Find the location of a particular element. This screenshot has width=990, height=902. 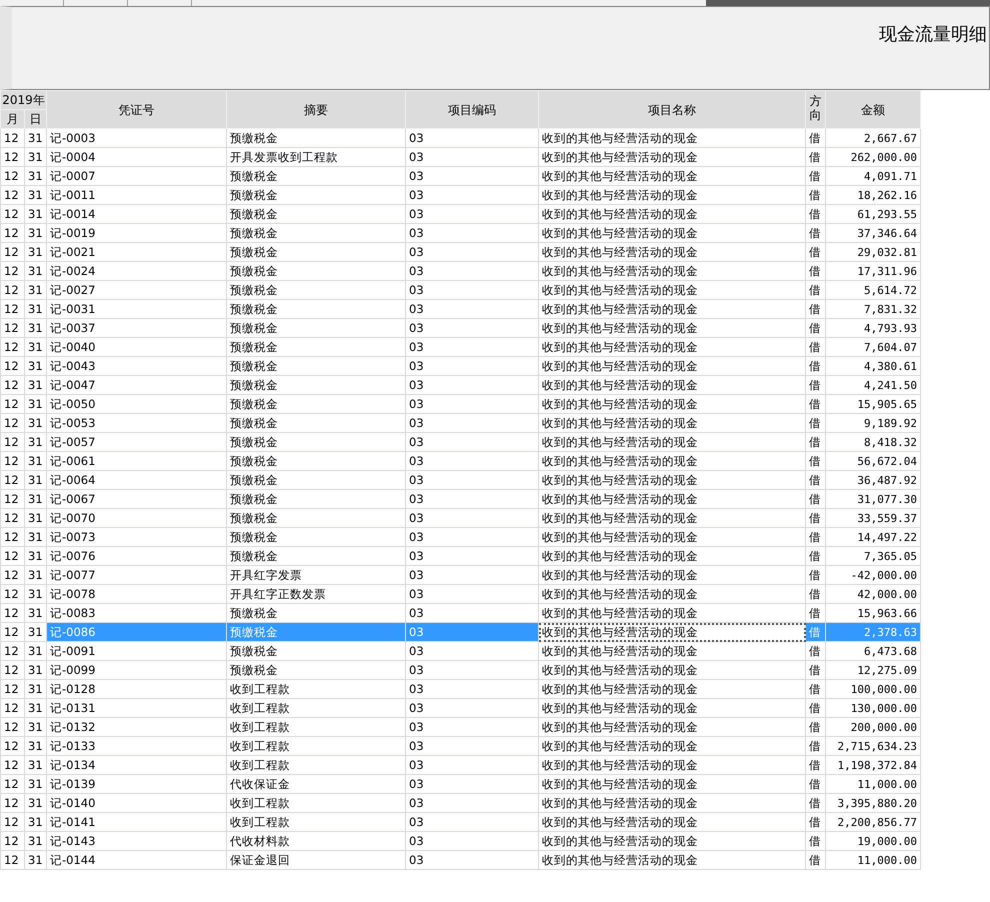

table-row: 12 31 记-0037 预缴税金 03 收到的其他与经营活动的现金 借 4,793.93 is located at coordinates (460, 328).